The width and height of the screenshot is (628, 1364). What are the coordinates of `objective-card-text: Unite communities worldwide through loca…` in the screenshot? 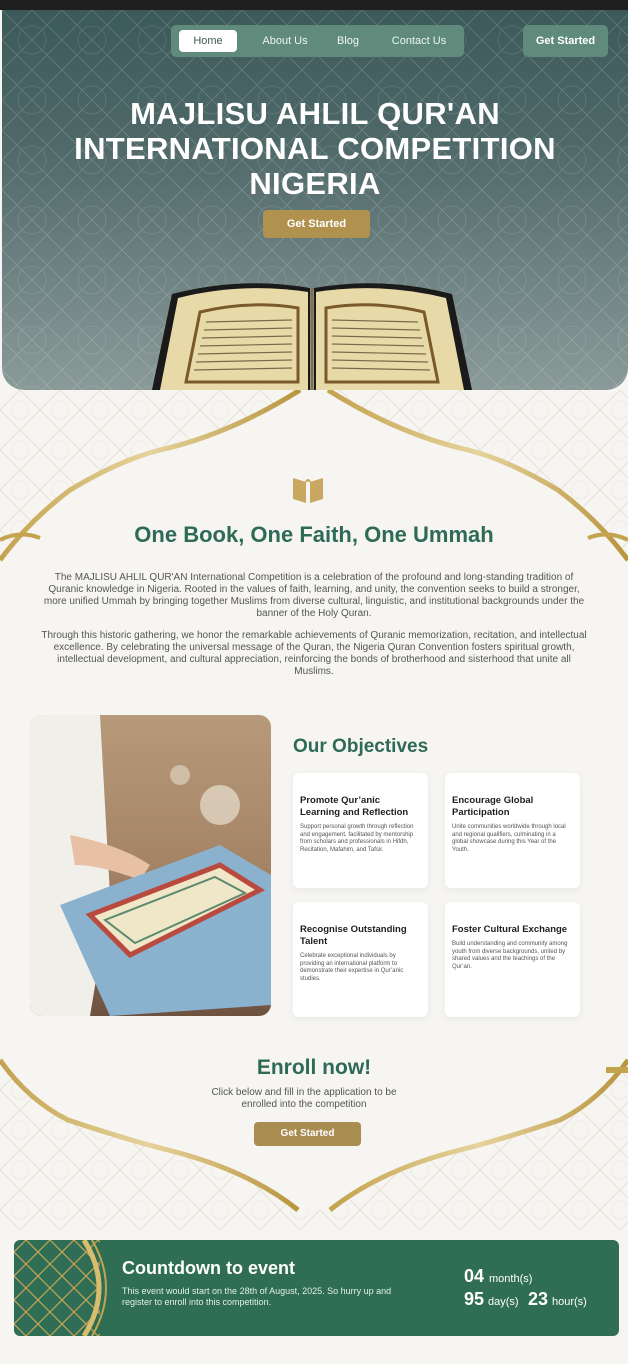 It's located at (509, 838).